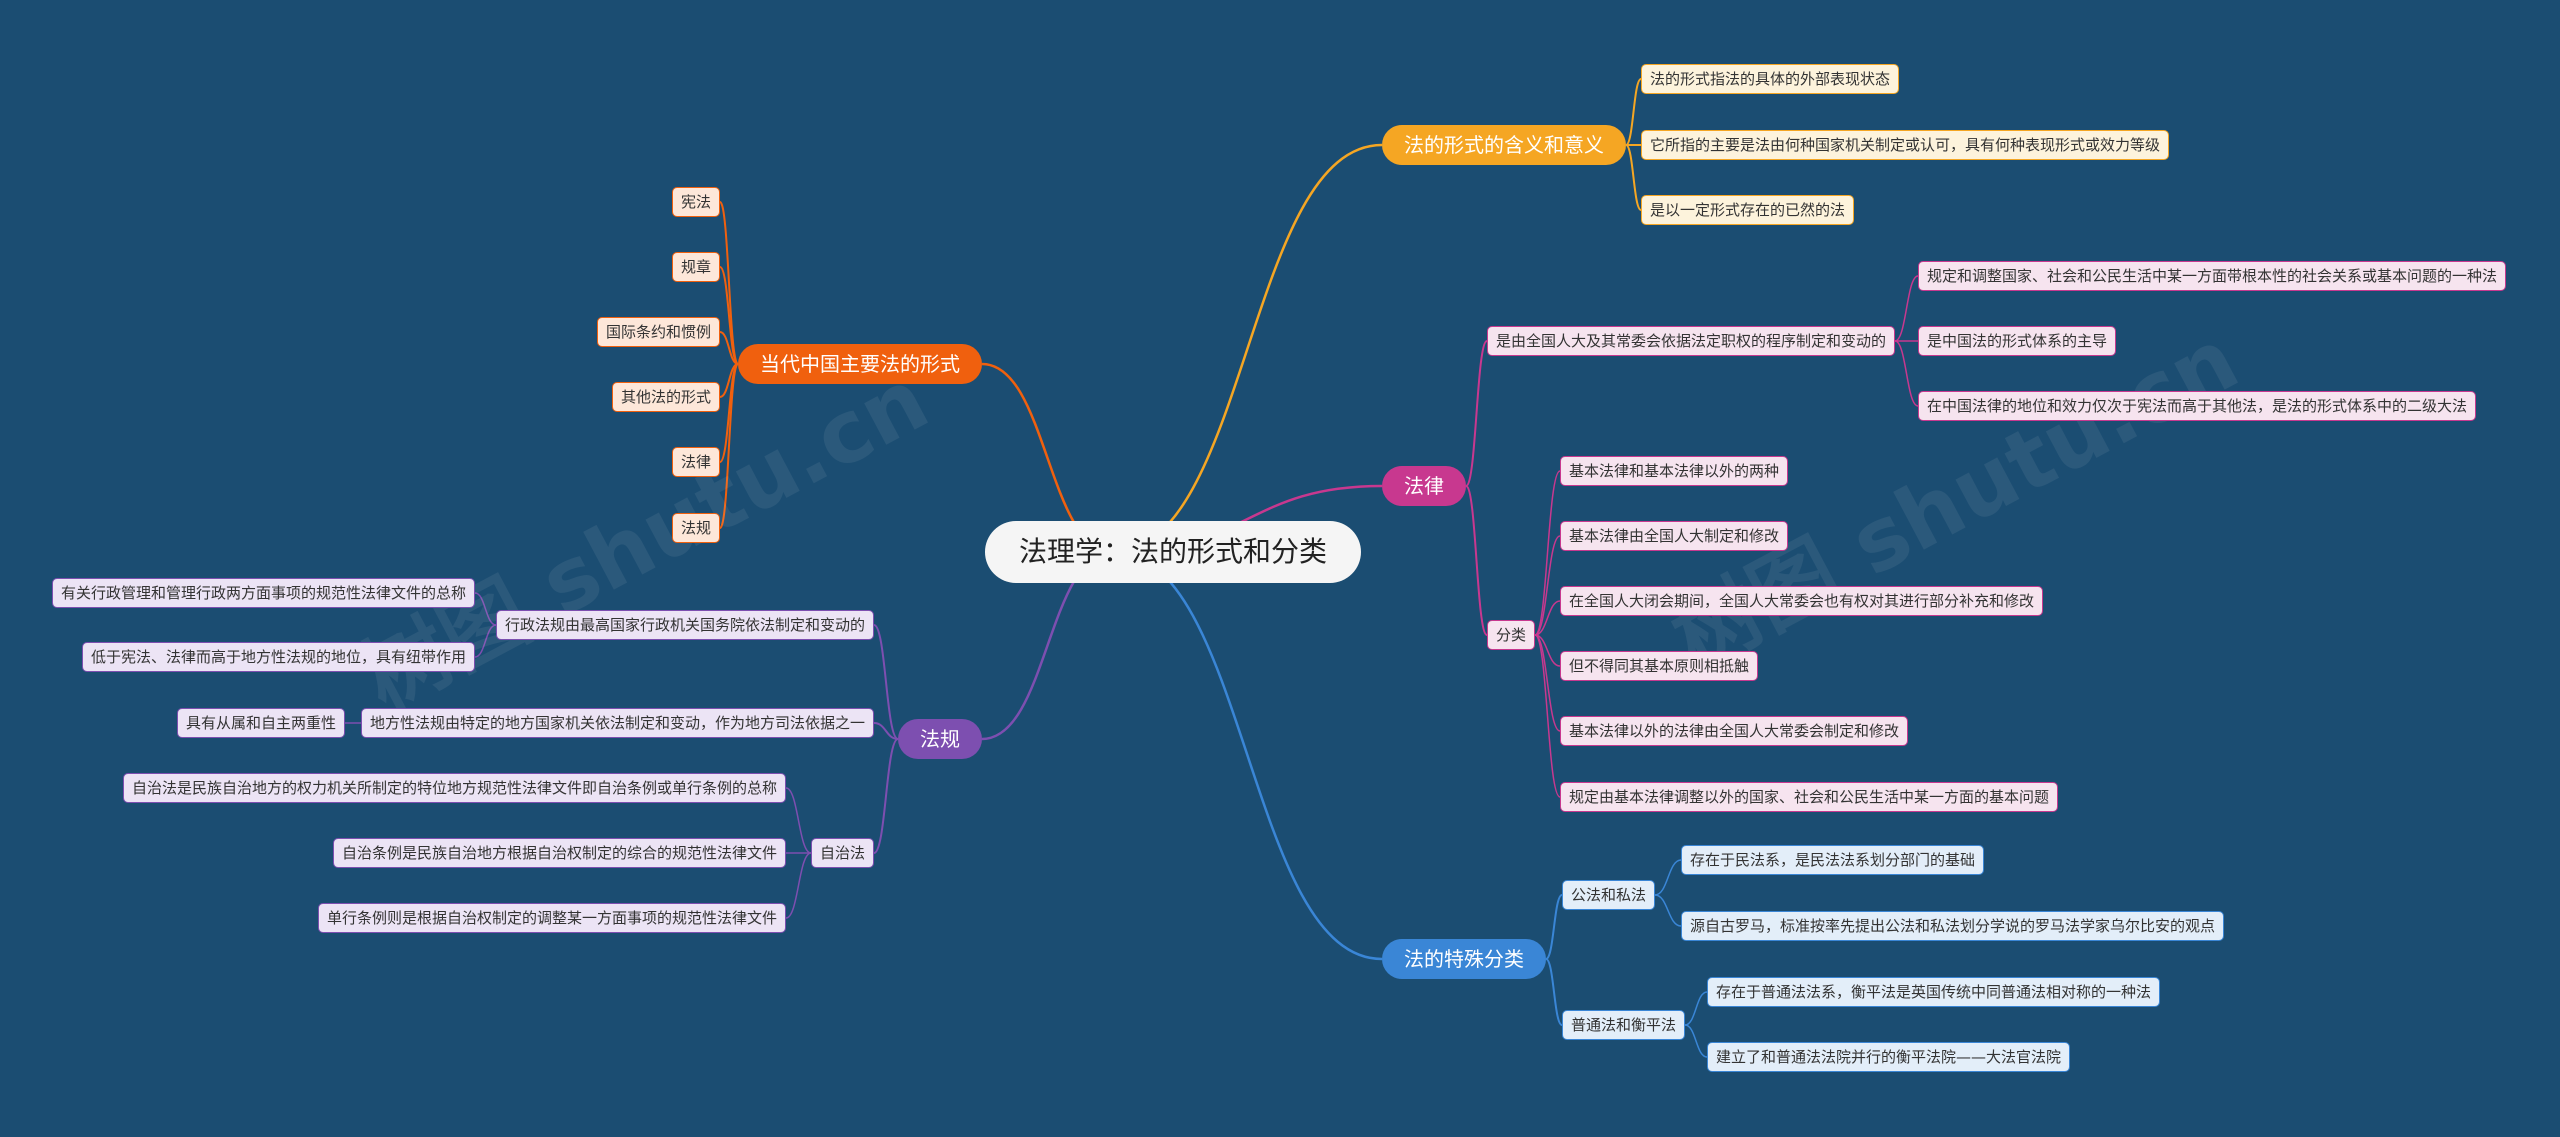 The width and height of the screenshot is (2560, 1137). I want to click on meaning-item: 它所指的主要是法由何种国家机关制定或认可，具有何种表现形式或效力等级, so click(1905, 145).